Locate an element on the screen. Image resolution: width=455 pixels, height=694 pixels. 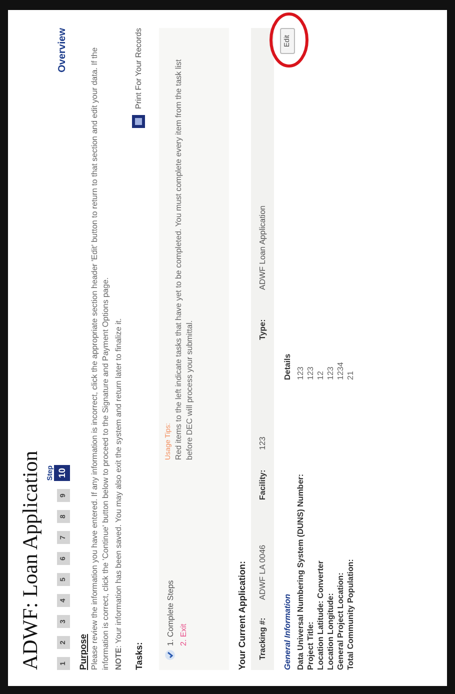
row-label: Data Universal Numbering System (DUNS) Number: is located at coordinates (301, 571).